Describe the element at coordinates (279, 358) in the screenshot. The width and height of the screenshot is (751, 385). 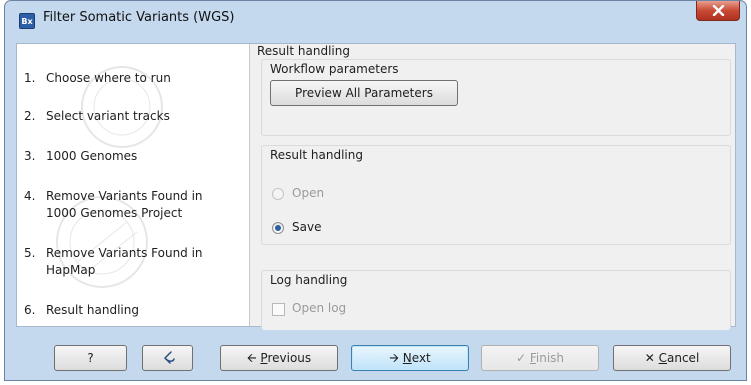
I see `previous-button: 🡨 Previous` at that location.